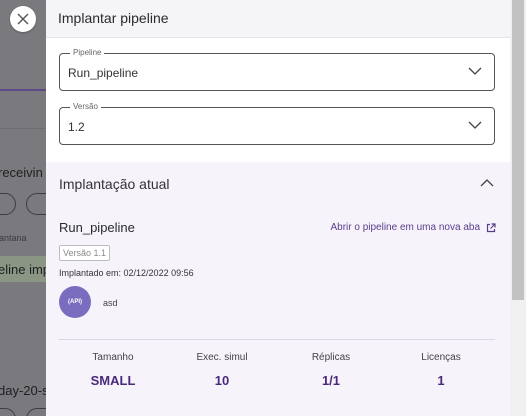  What do you see at coordinates (405, 227) in the screenshot?
I see `open-pipeline-link-label: Abrir o pipeline em uma nova aba` at bounding box center [405, 227].